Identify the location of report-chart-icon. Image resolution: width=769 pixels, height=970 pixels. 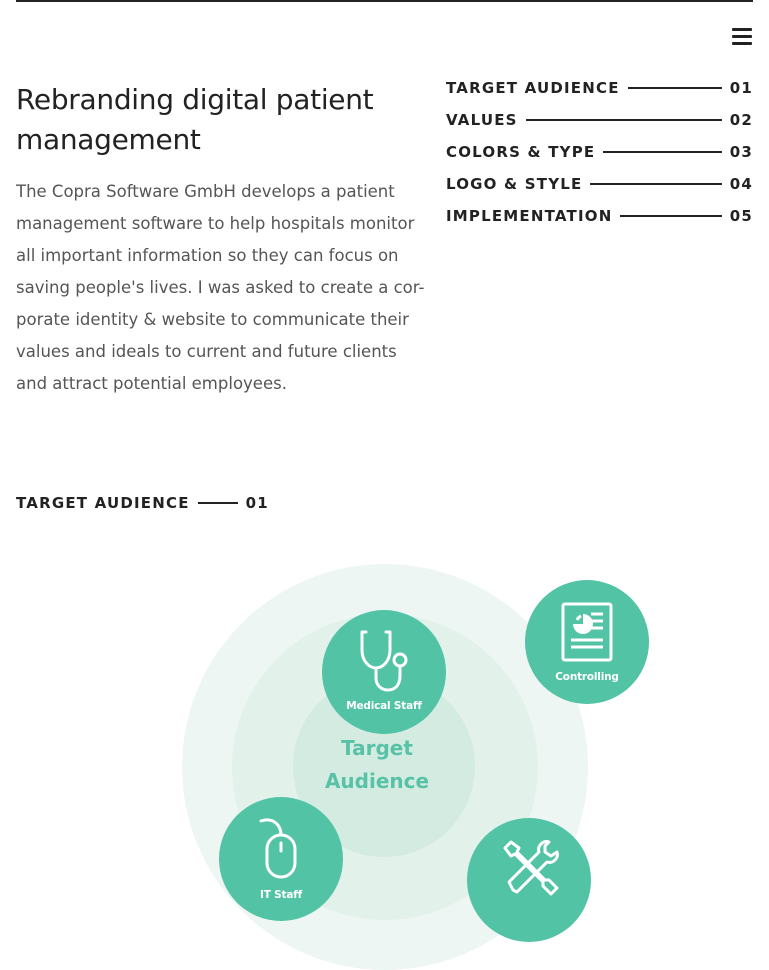
(587, 632).